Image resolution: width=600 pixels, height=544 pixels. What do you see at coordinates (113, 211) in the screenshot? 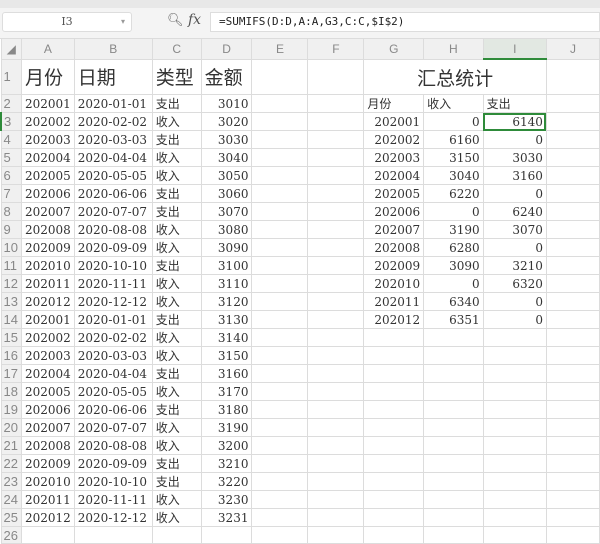
I see `cell-date: 2020-07-07` at bounding box center [113, 211].